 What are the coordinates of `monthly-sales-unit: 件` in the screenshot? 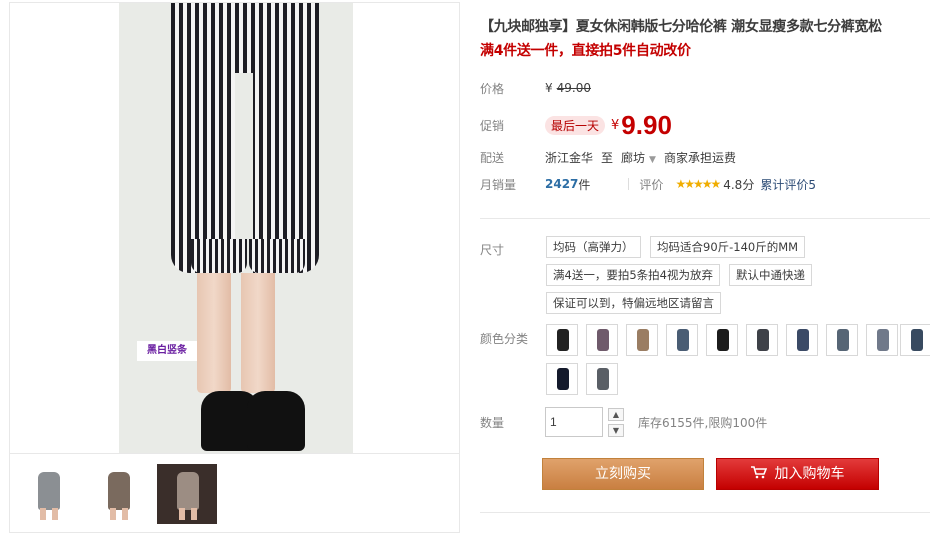 It's located at (584, 184).